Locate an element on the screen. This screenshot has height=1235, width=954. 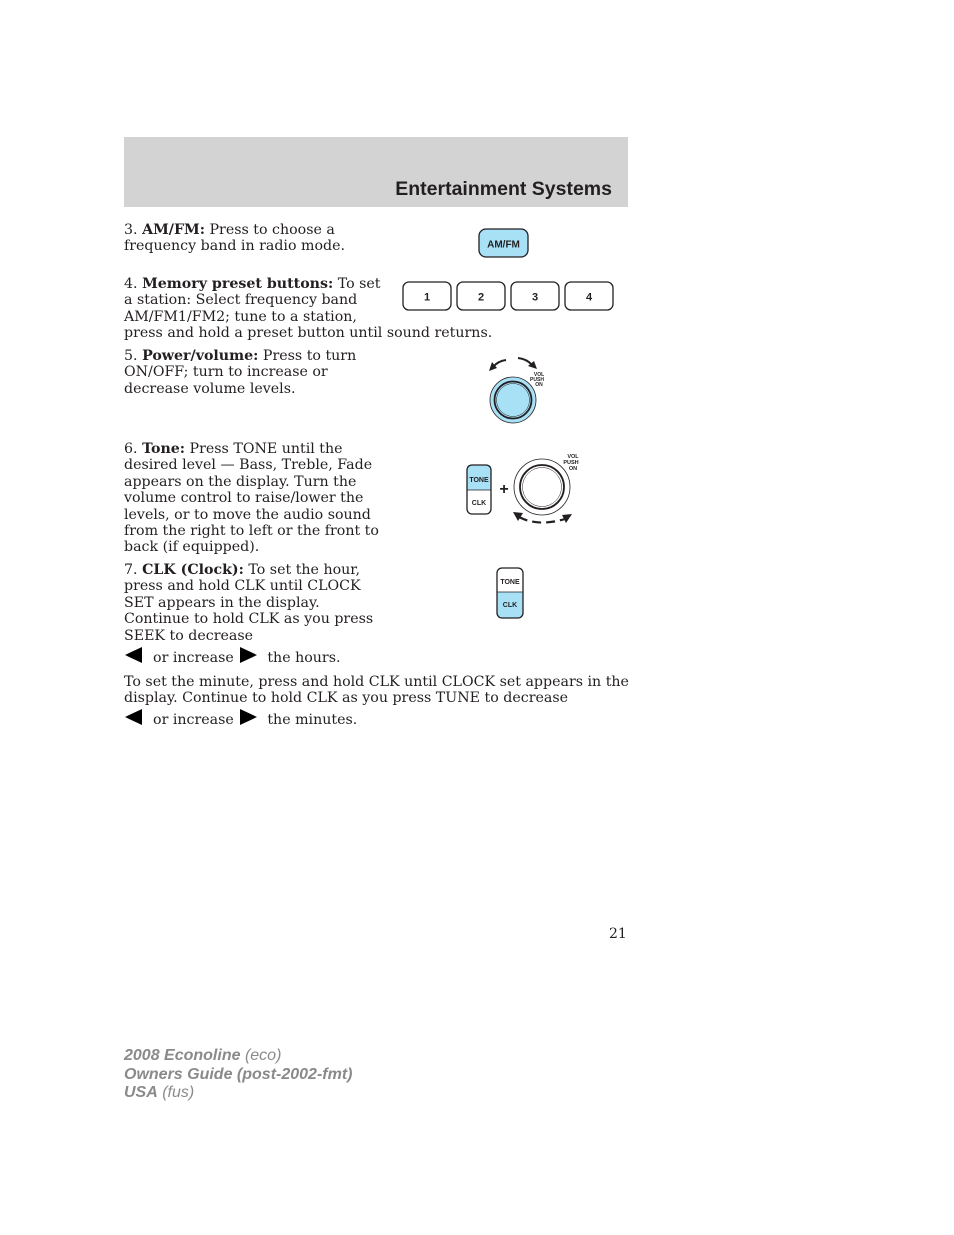
text-line: back (if equipped). is located at coordinates (192, 547).